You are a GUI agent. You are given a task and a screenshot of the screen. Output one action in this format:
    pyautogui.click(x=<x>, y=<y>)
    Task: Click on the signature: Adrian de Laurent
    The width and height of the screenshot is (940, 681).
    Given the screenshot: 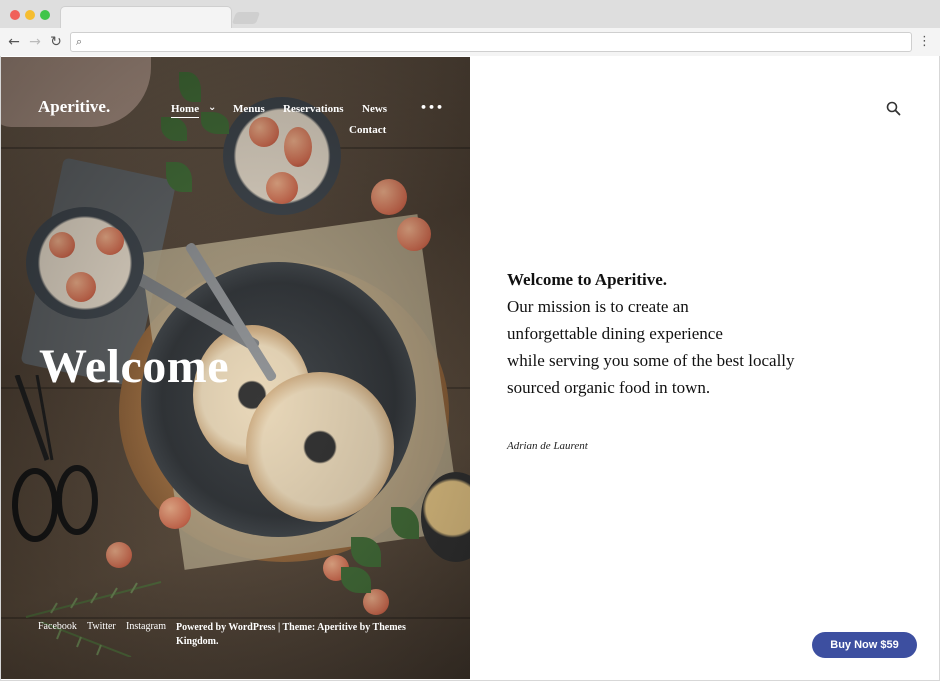 What is the action you would take?
    pyautogui.click(x=547, y=446)
    